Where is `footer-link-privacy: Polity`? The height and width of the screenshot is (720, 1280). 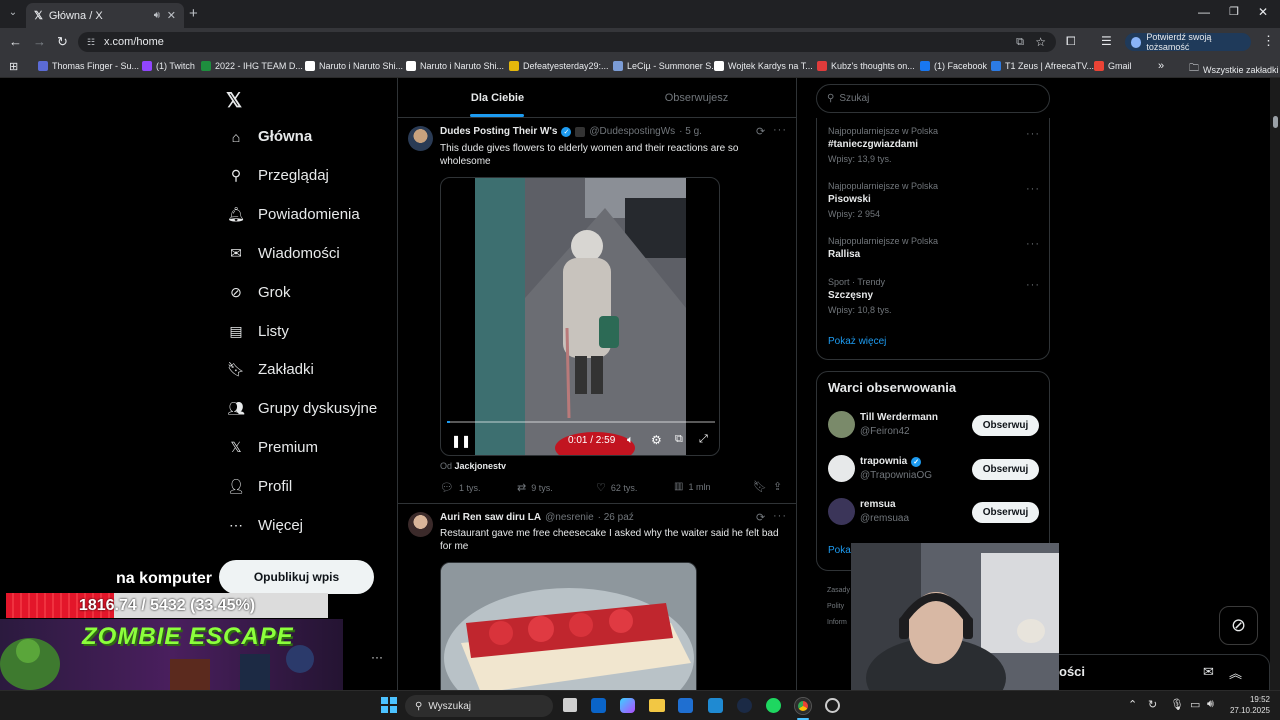 footer-link-privacy: Polity is located at coordinates (838, 607).